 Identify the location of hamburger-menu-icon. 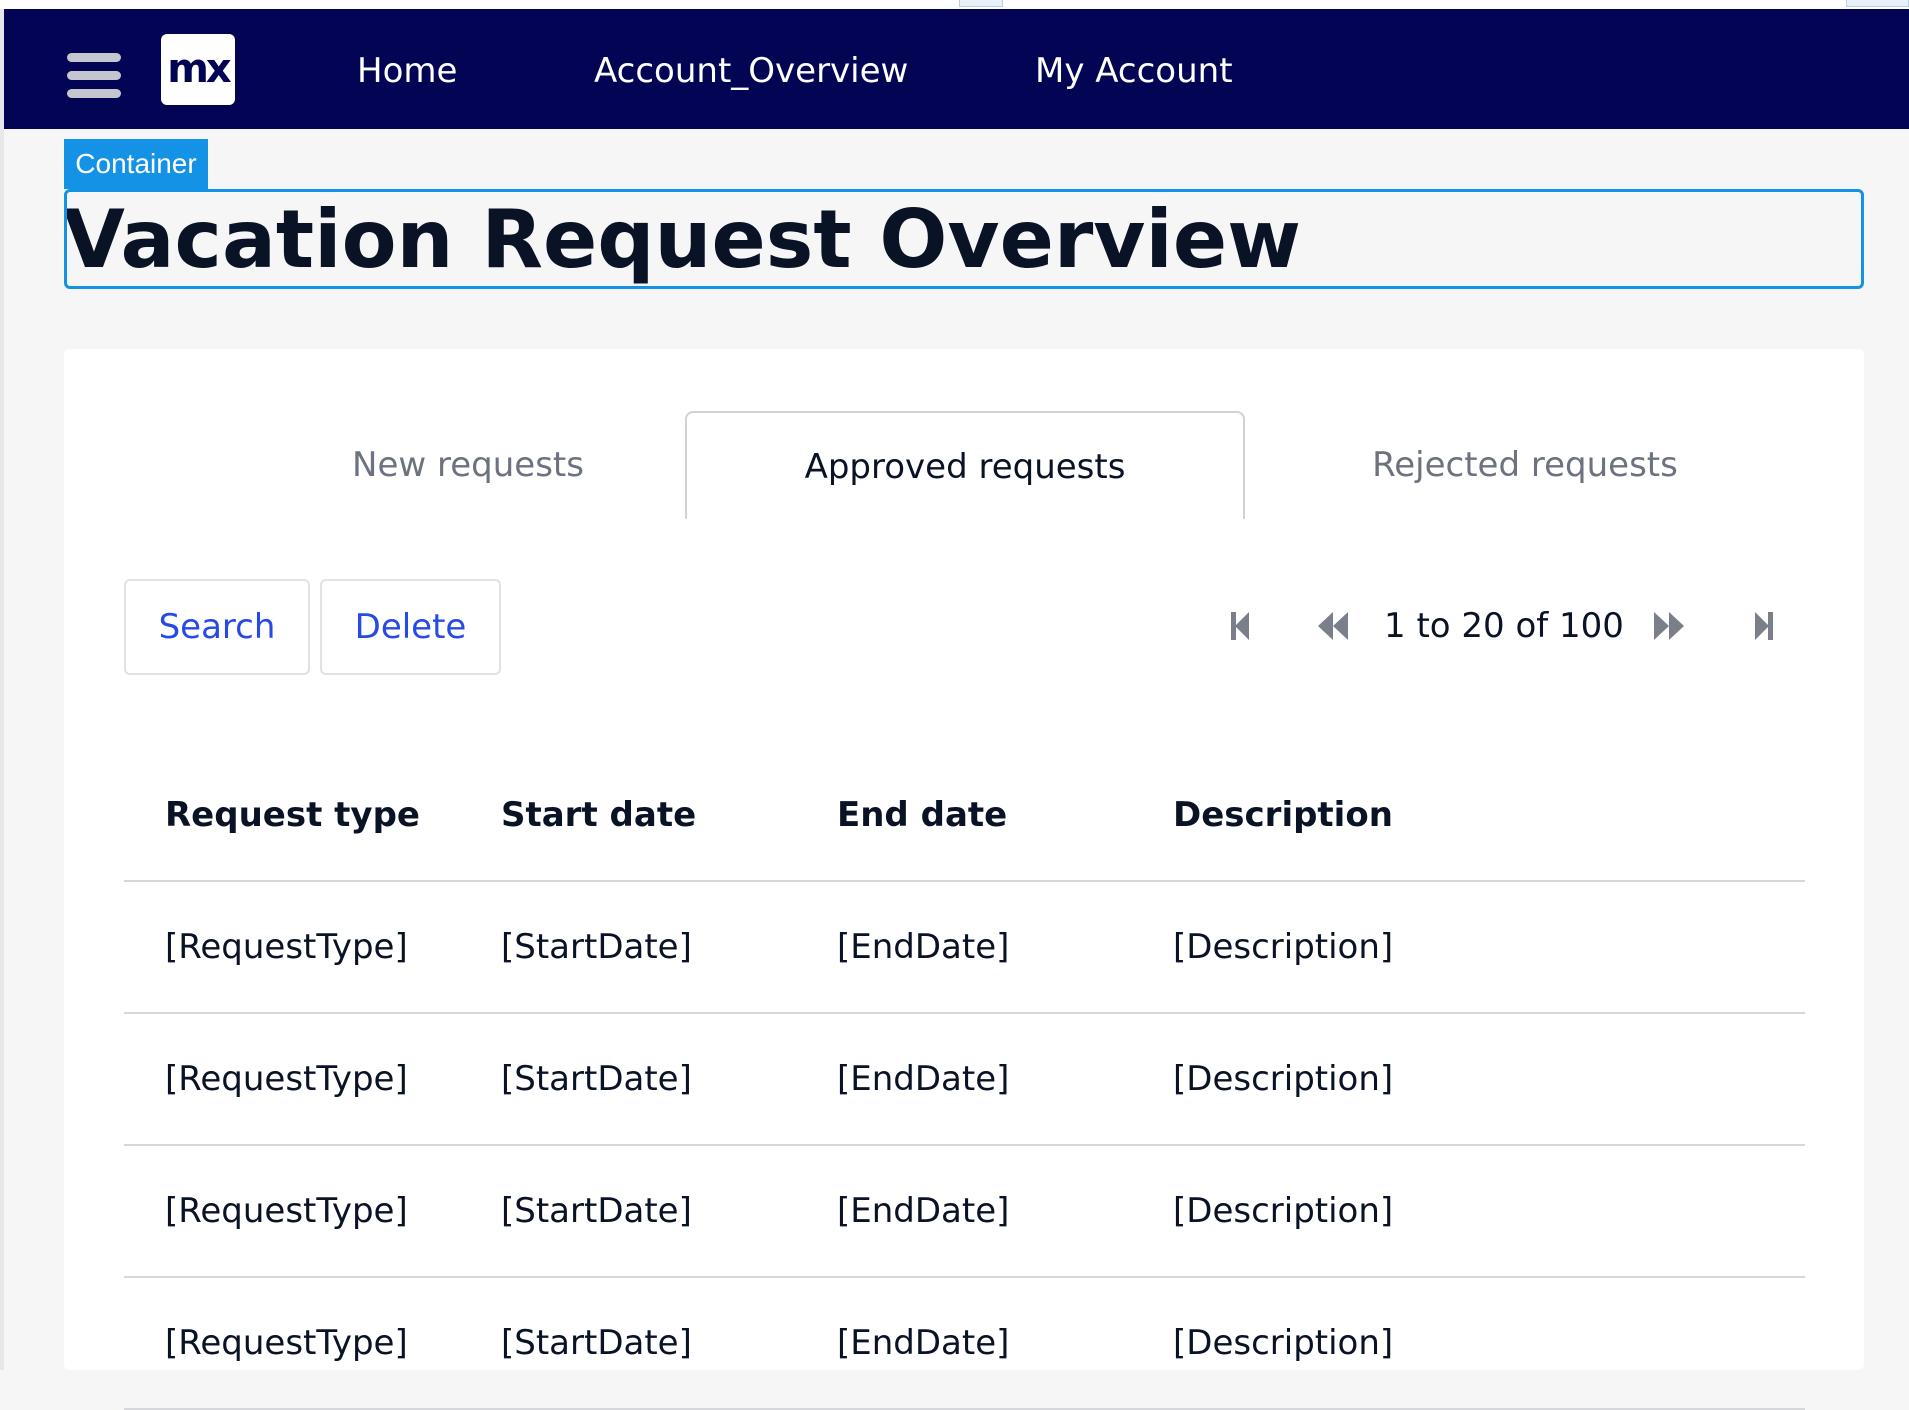
(94, 76).